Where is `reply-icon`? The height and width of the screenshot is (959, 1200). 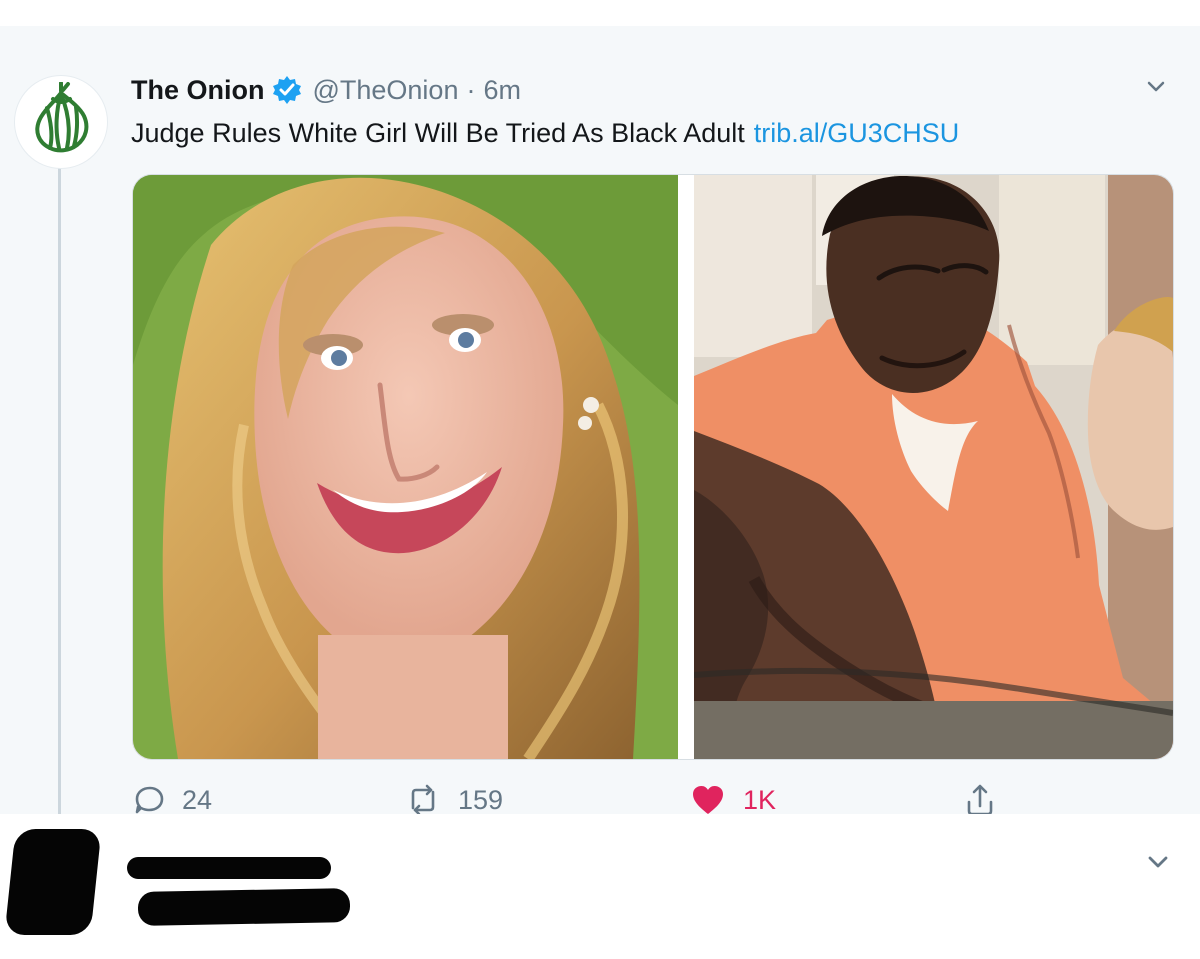
reply-icon is located at coordinates (149, 800).